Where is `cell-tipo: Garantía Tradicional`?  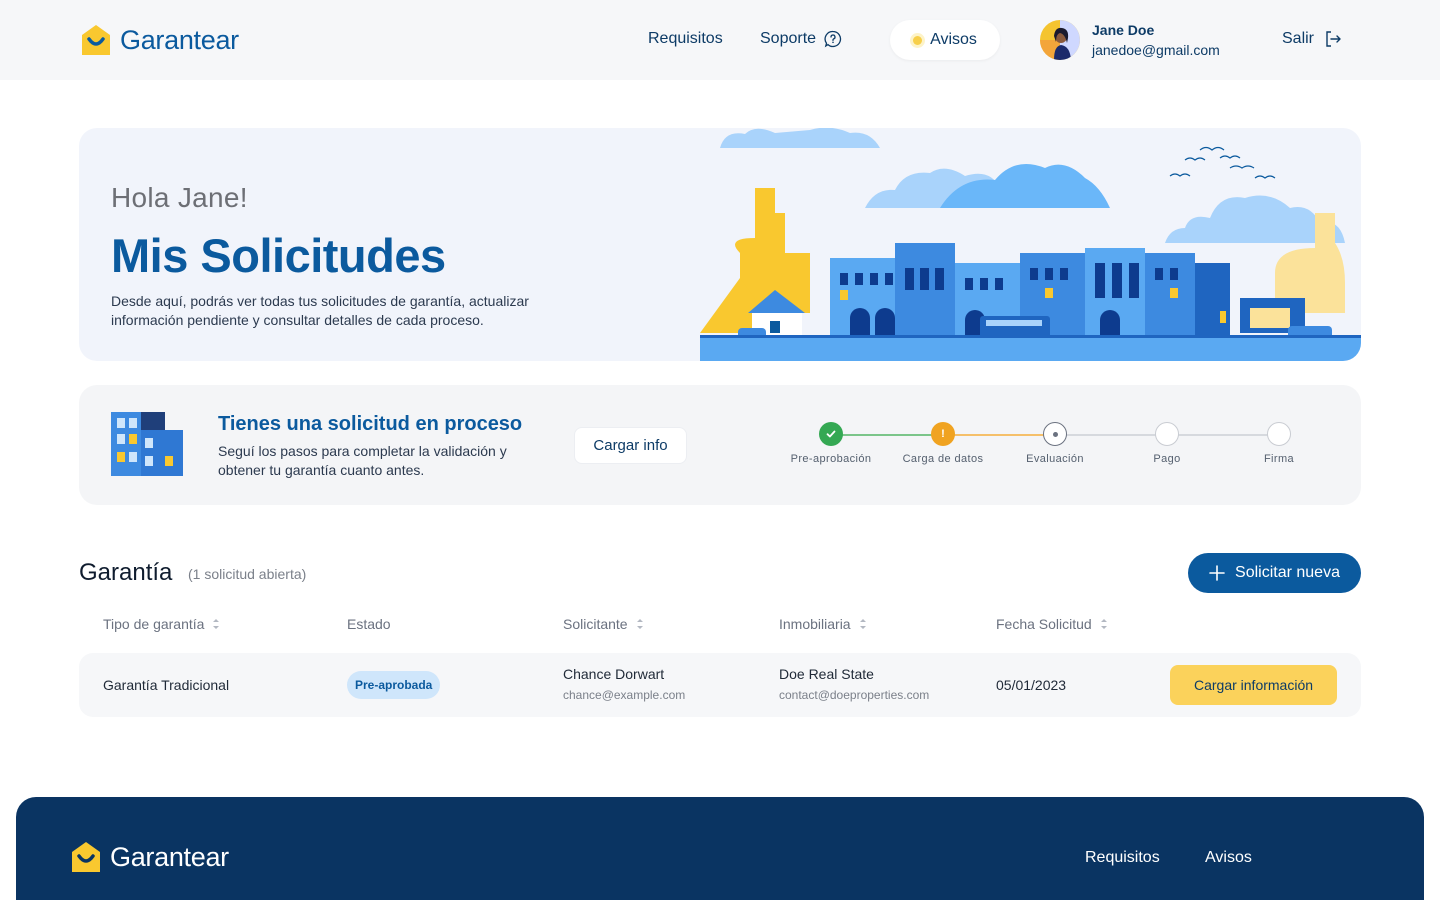
cell-tipo: Garantía Tradicional is located at coordinates (166, 685).